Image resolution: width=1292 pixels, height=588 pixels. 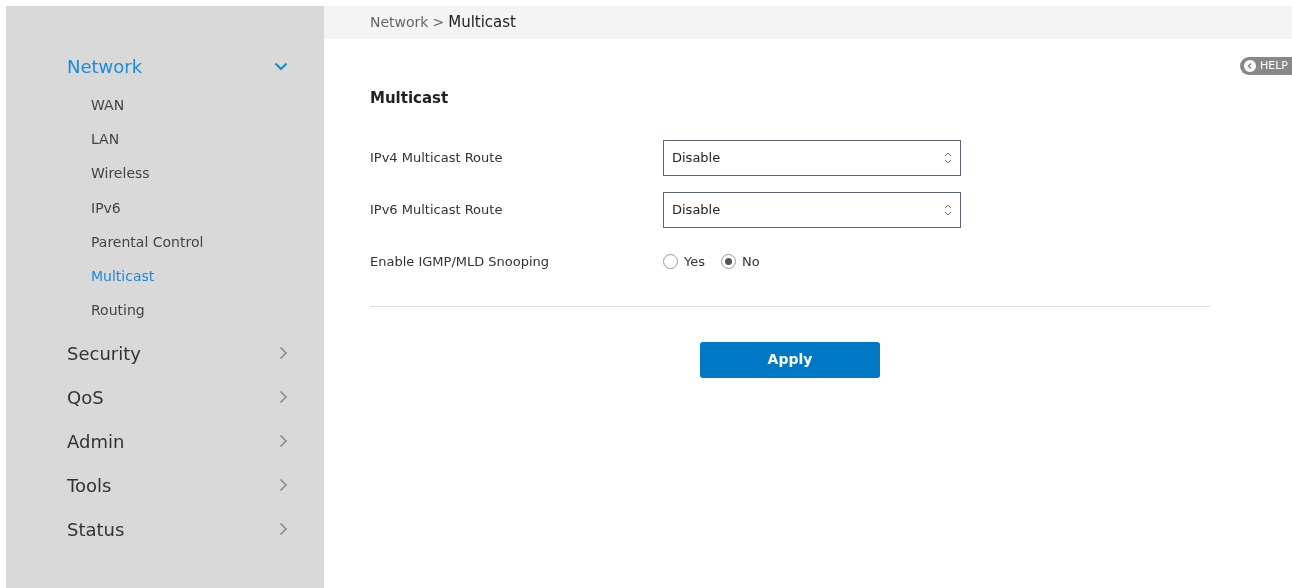 What do you see at coordinates (177, 441) in the screenshot?
I see `sidebar-section: Admin` at bounding box center [177, 441].